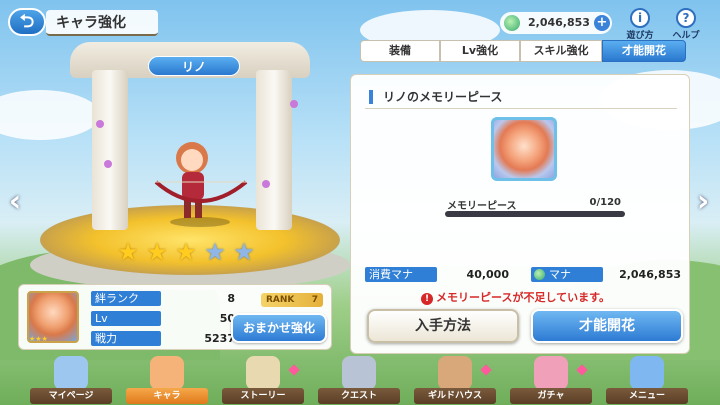 The height and width of the screenshot is (405, 720). I want to click on cloud, so click(50, 115).